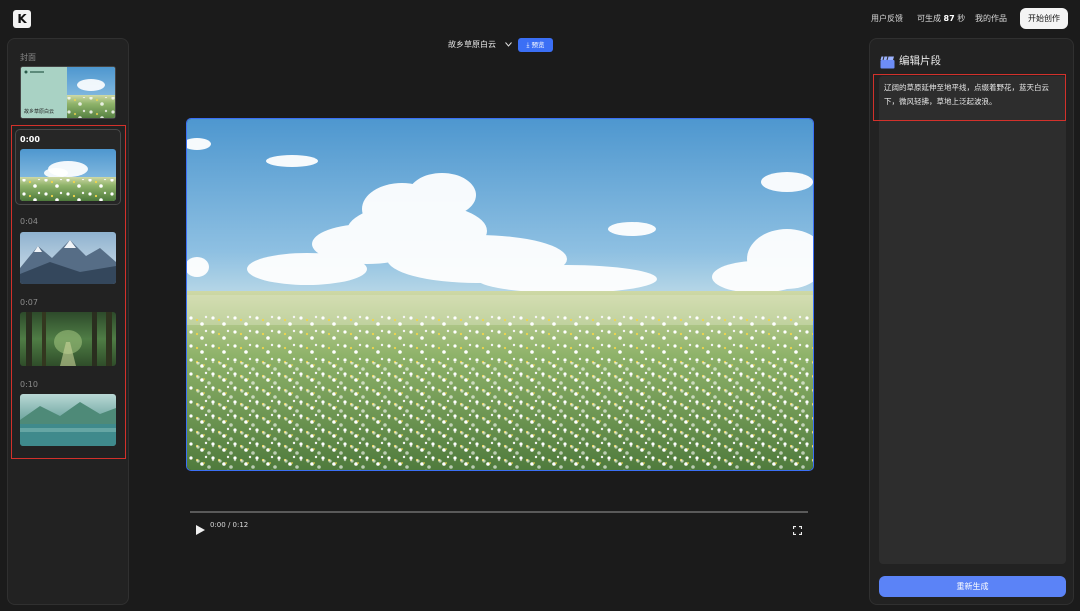 This screenshot has width=1080, height=611. I want to click on clip-sidebar: 封面 故乡草原白云 0:00 0:04 0:07 0:10, so click(68, 321).